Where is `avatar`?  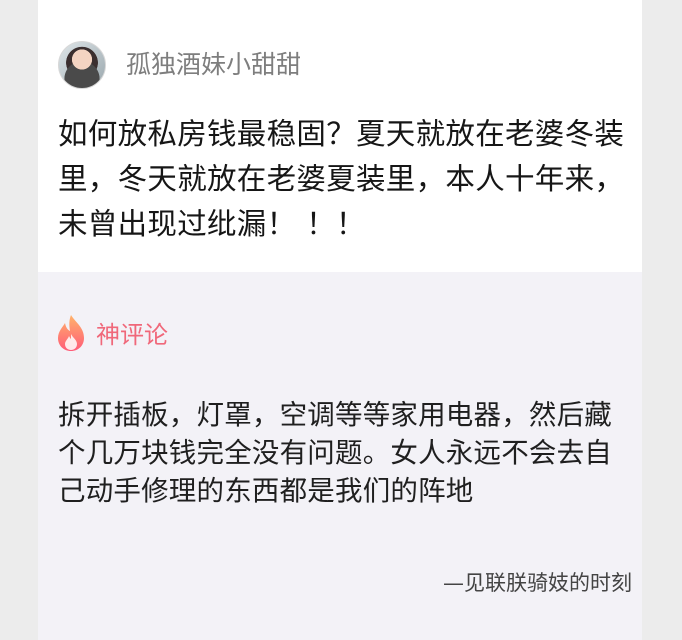
avatar is located at coordinates (82, 65).